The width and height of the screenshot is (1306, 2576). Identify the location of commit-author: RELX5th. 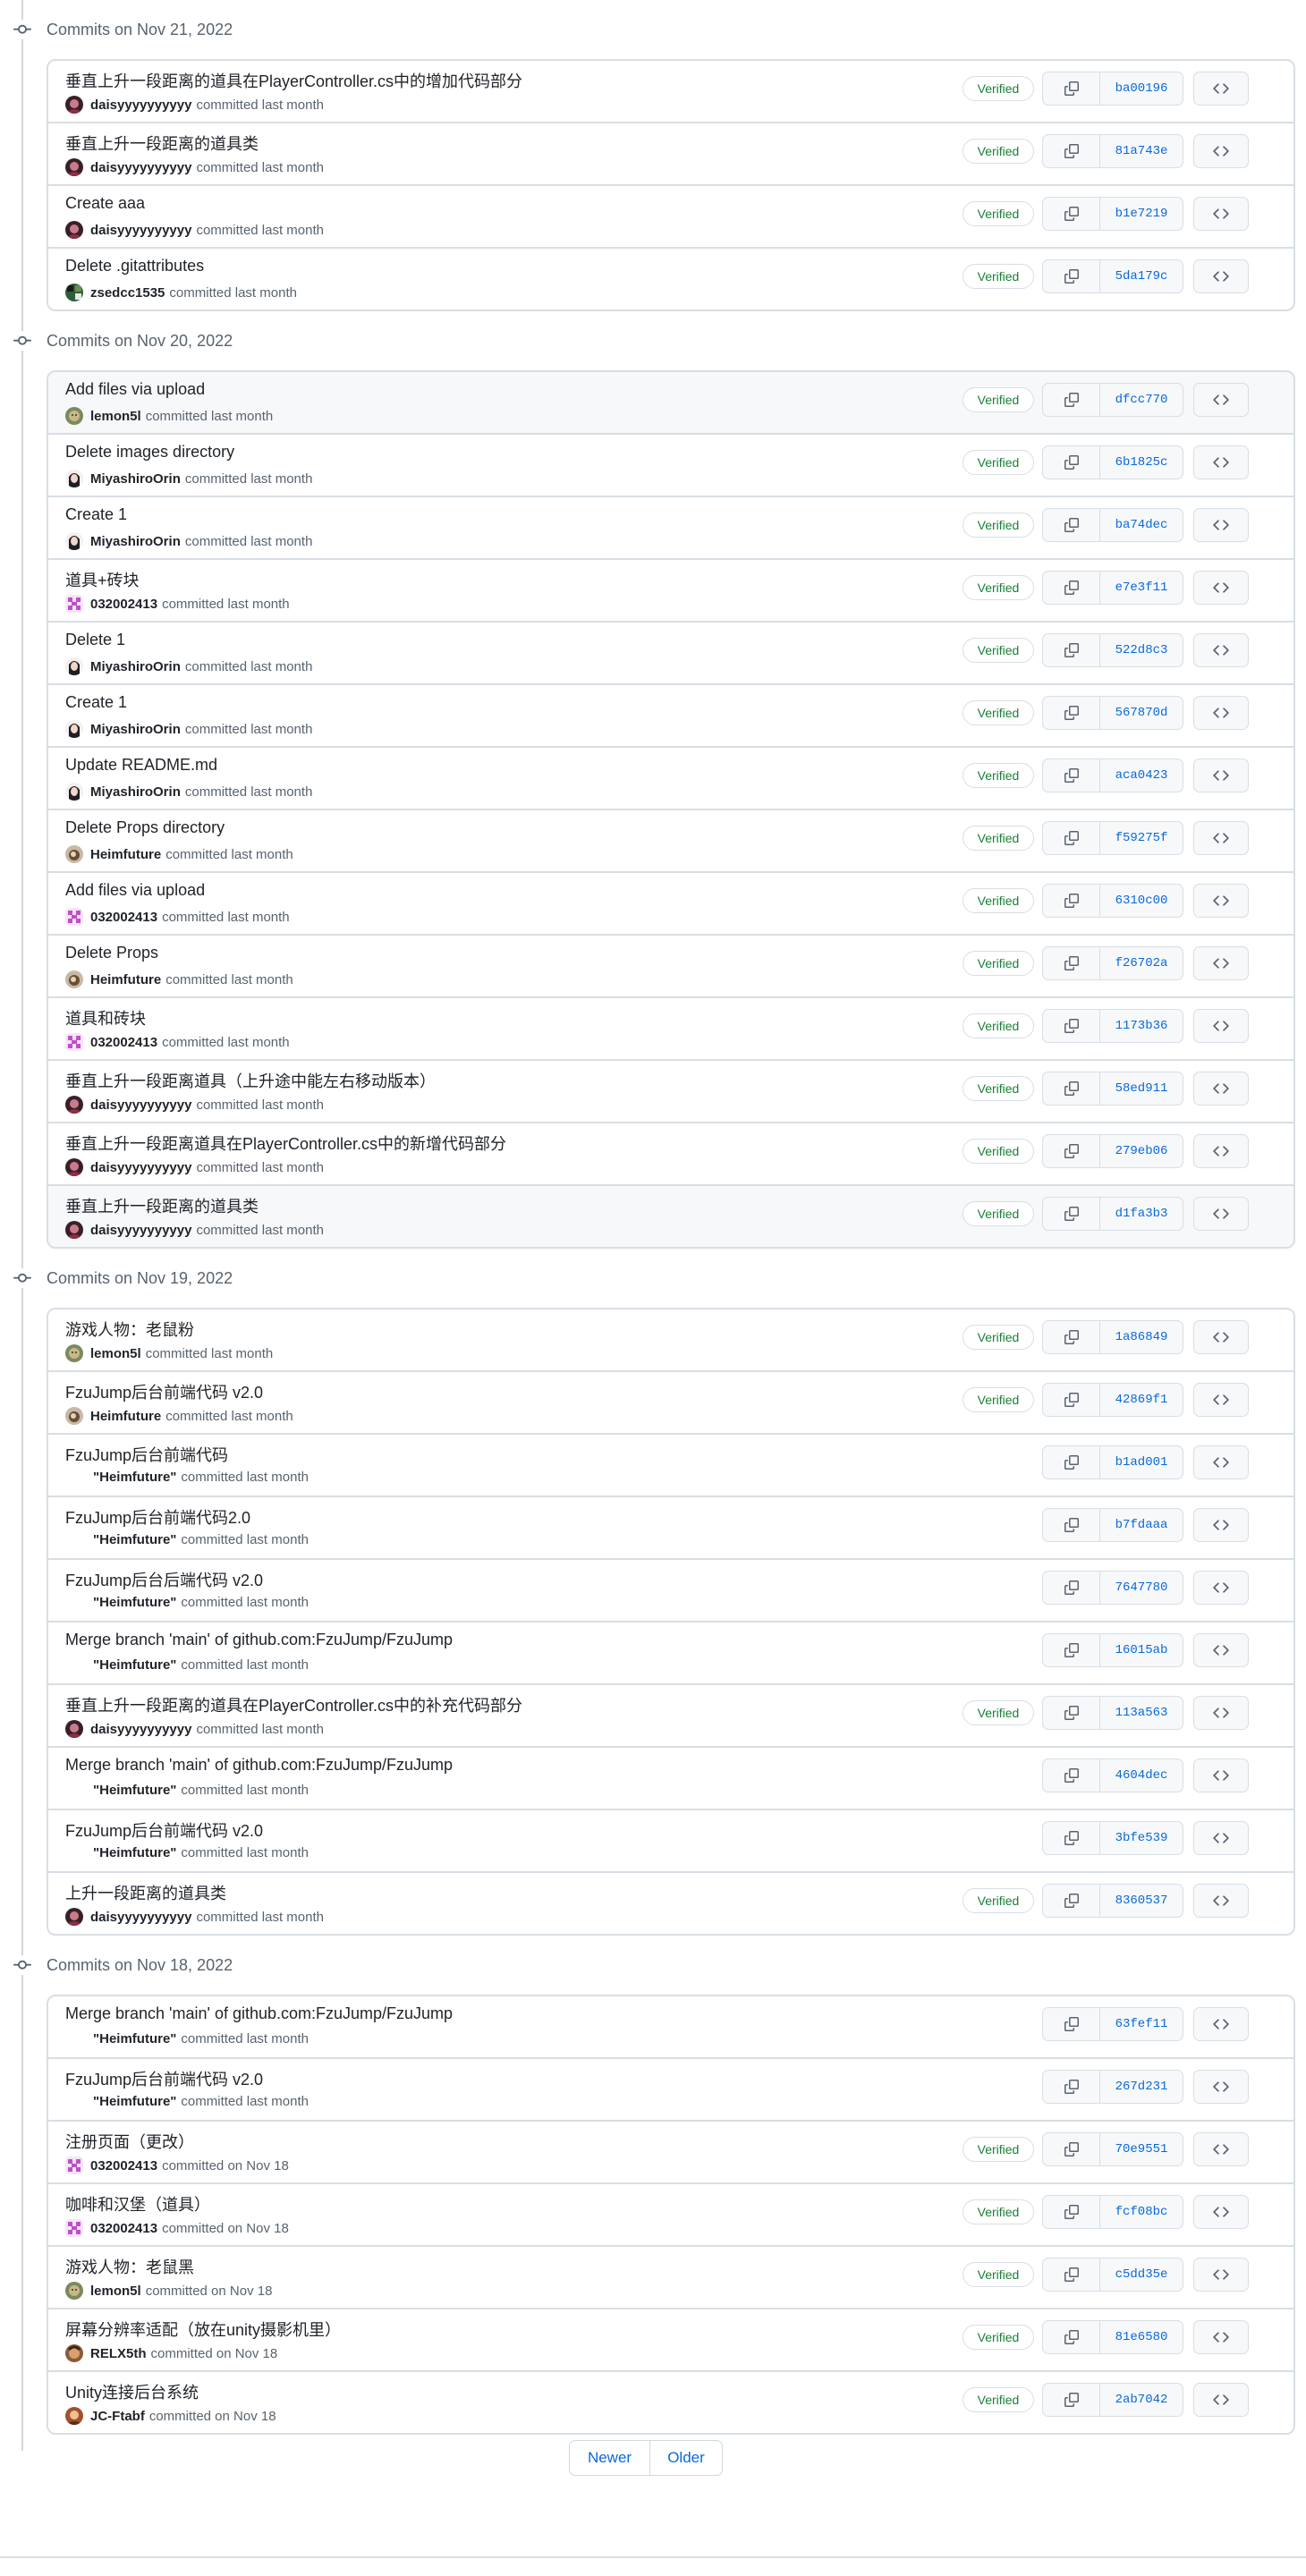
(119, 2353).